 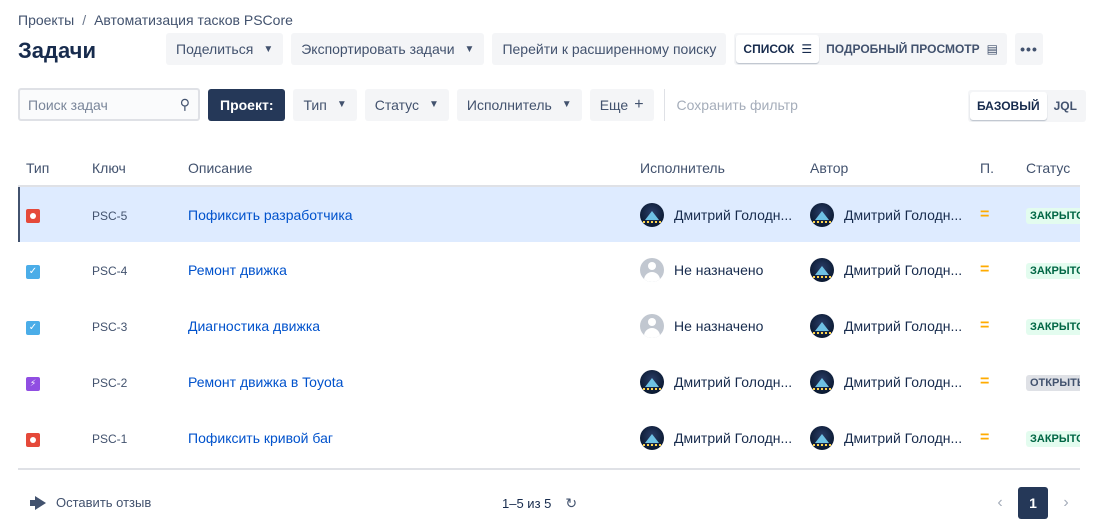 I want to click on breadcrumb: Проекты / Автоматизация тасков PSCore, so click(x=155, y=20).